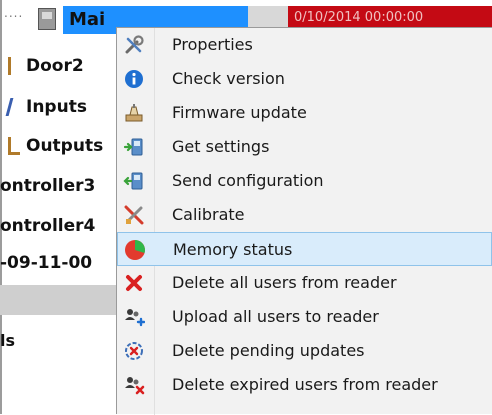  I want to click on menu-item-label: Calibrate, so click(208, 214).